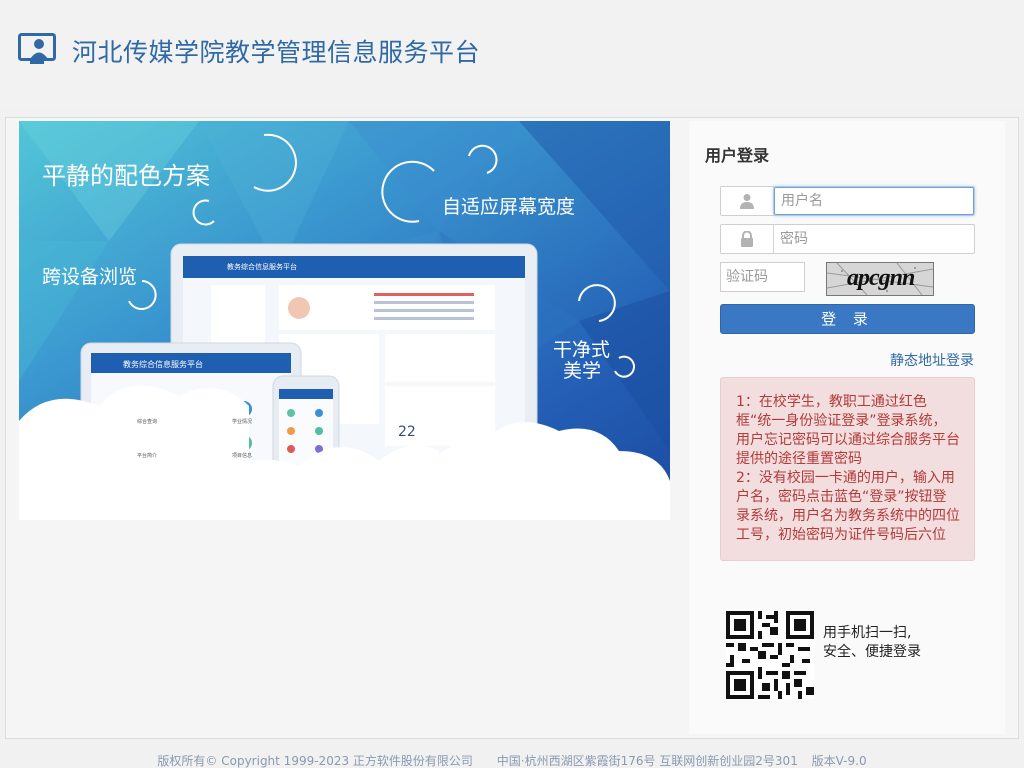 The height and width of the screenshot is (768, 1024). I want to click on login-button: 登 录, so click(847, 319).